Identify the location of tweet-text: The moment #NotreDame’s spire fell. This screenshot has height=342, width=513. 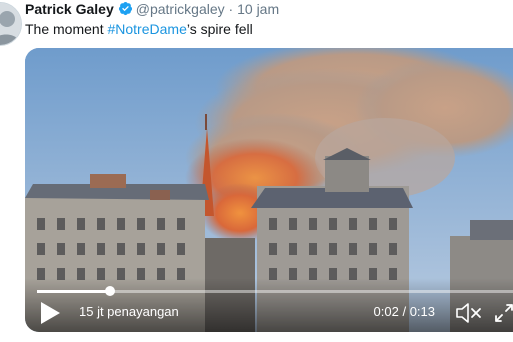
(139, 29).